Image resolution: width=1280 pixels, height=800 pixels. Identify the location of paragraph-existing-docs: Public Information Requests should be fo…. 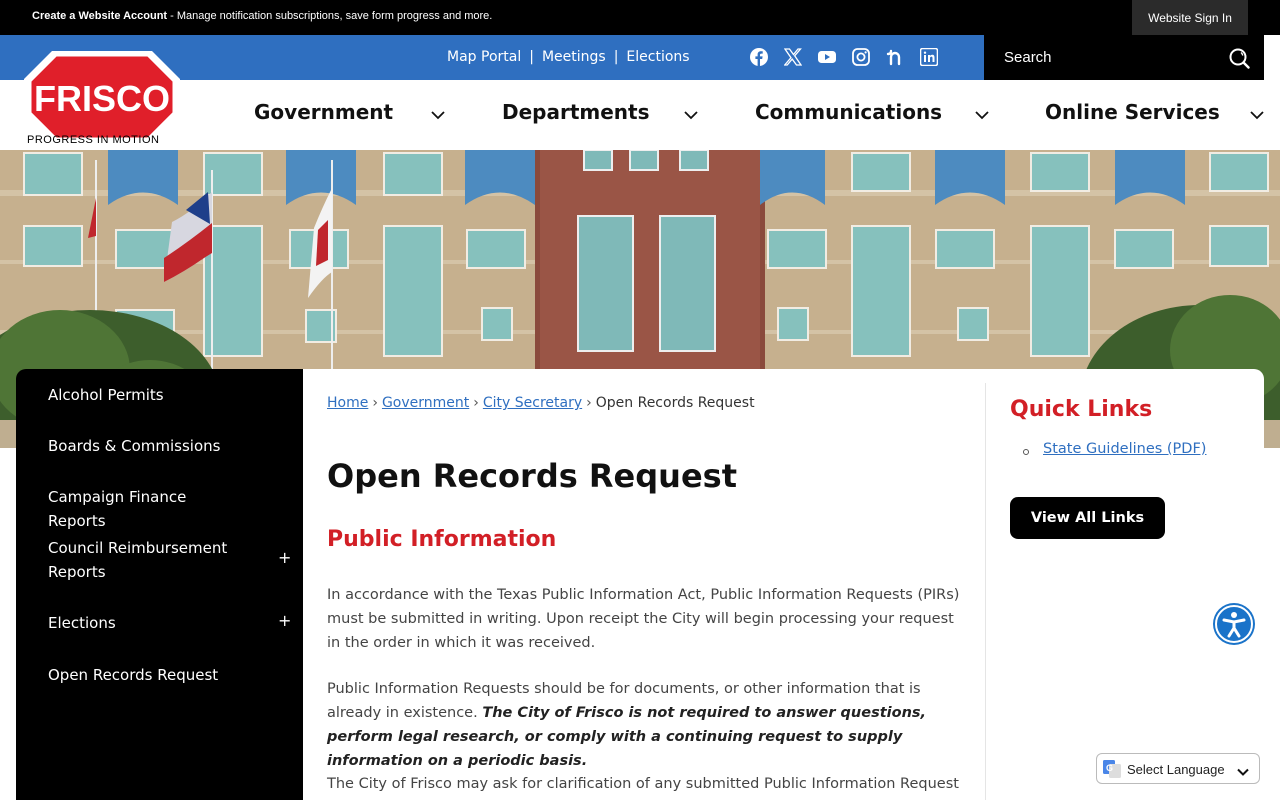
(647, 725).